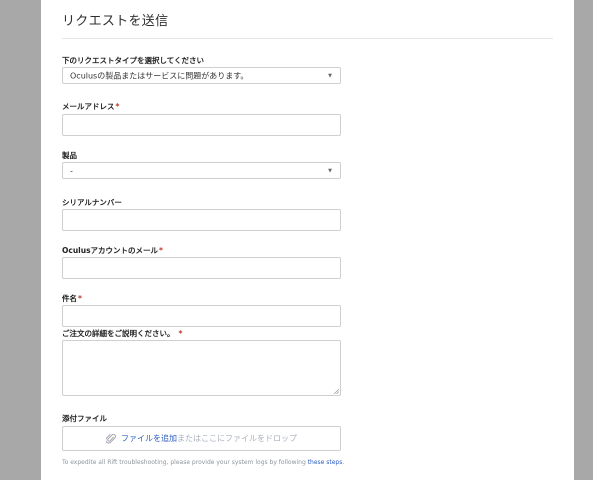 The height and width of the screenshot is (480, 593). I want to click on add-file-link: ファイルを追加, so click(149, 438).